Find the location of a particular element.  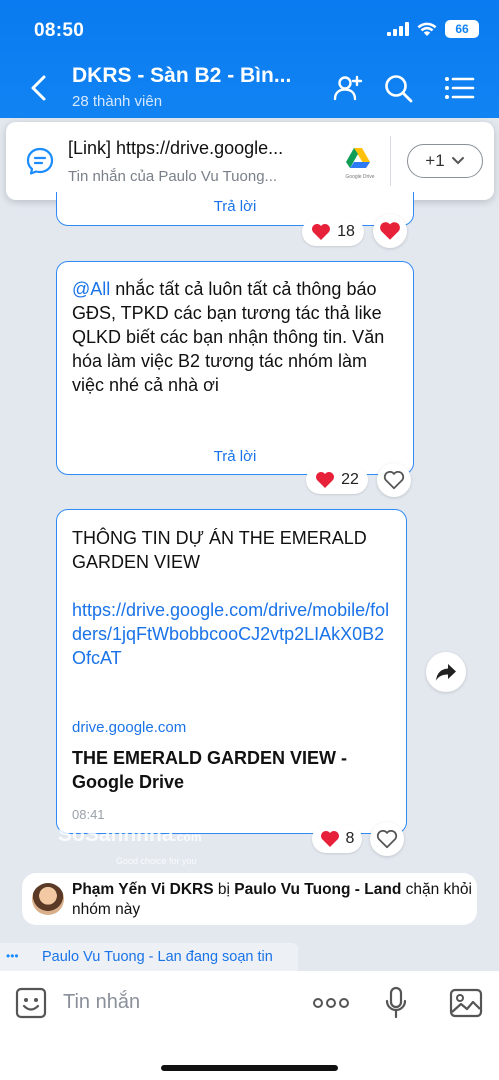

battery-icon: 66 is located at coordinates (462, 29).